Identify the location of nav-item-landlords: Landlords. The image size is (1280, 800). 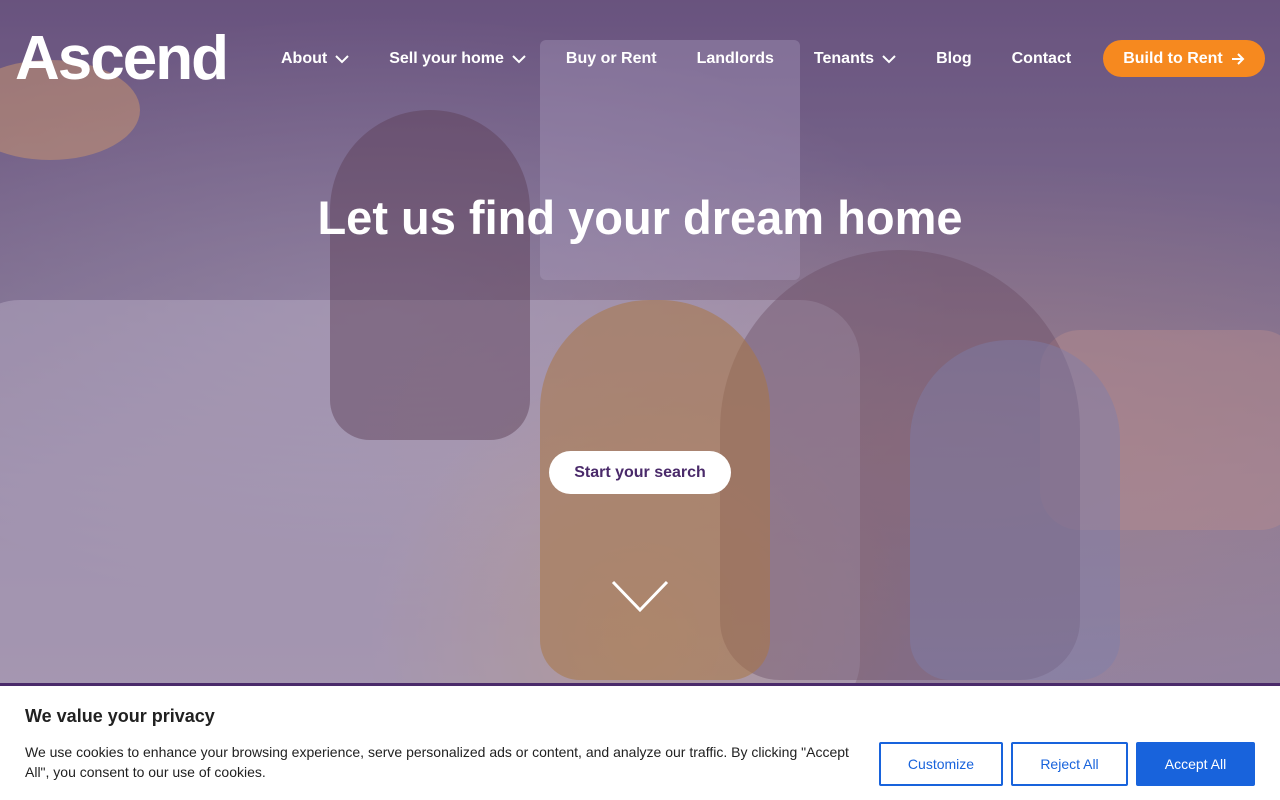
(735, 59).